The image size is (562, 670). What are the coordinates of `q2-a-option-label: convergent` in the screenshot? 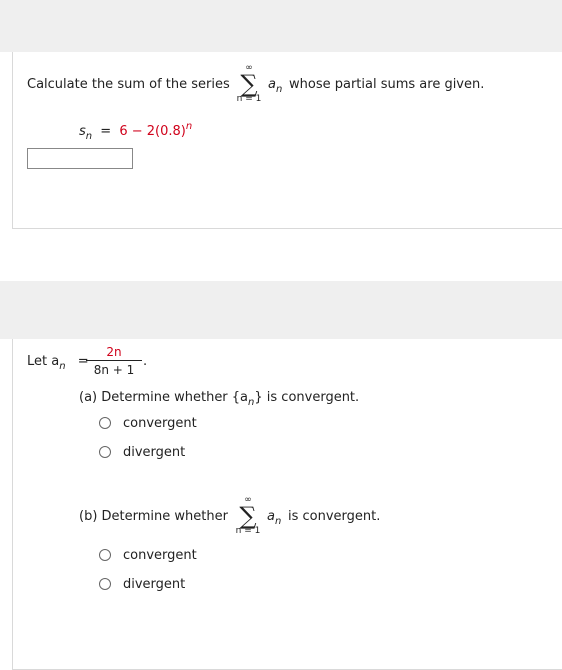 It's located at (160, 423).